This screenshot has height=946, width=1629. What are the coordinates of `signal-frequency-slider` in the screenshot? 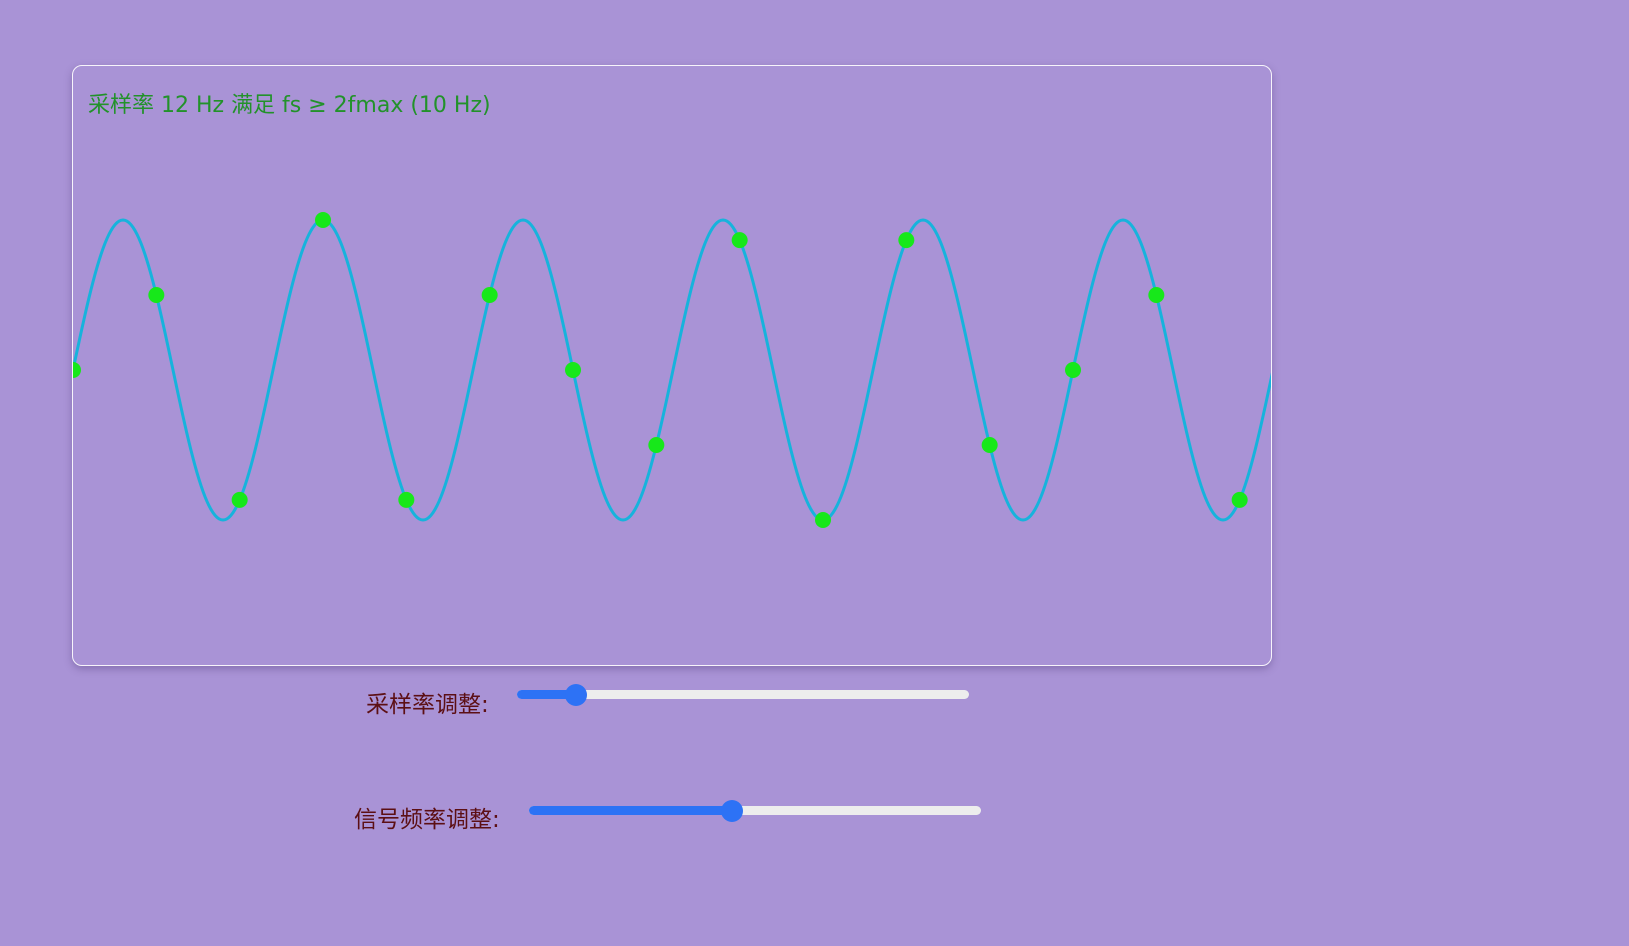 It's located at (755, 811).